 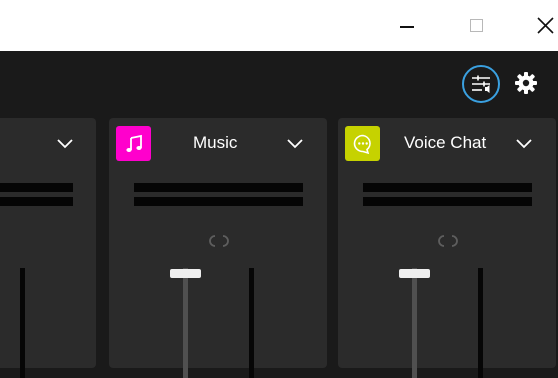 I want to click on channel-name: Music, so click(x=215, y=142).